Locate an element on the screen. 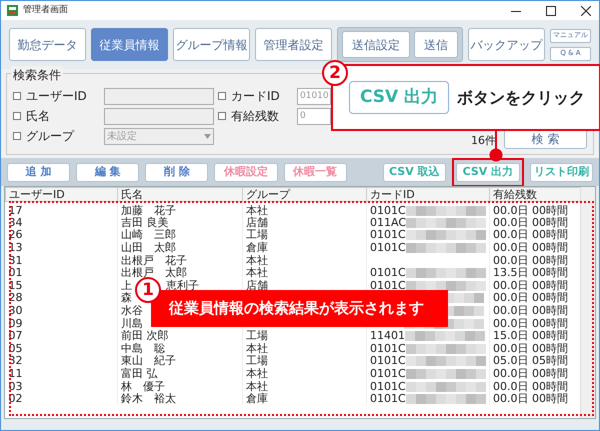 This screenshot has width=600, height=431. table-cell: 30 is located at coordinates (15, 310).